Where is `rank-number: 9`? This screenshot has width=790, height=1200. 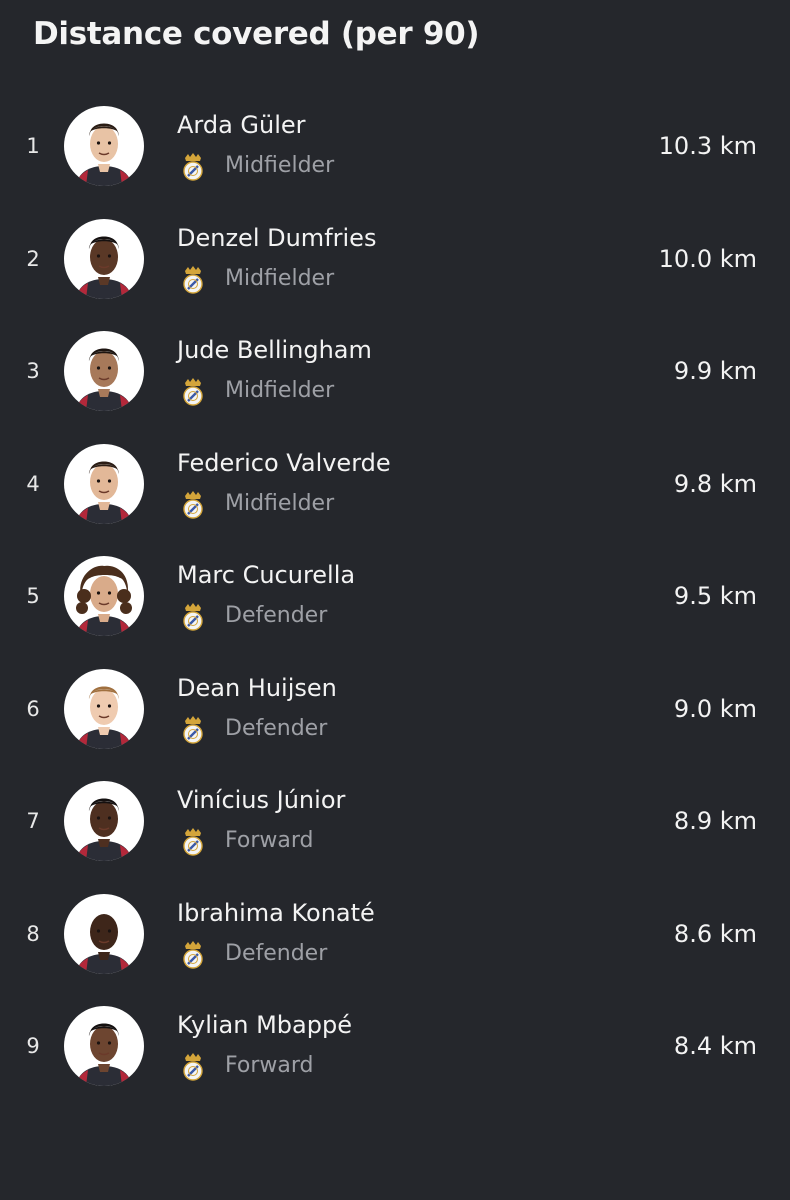
rank-number: 9 is located at coordinates (33, 1046).